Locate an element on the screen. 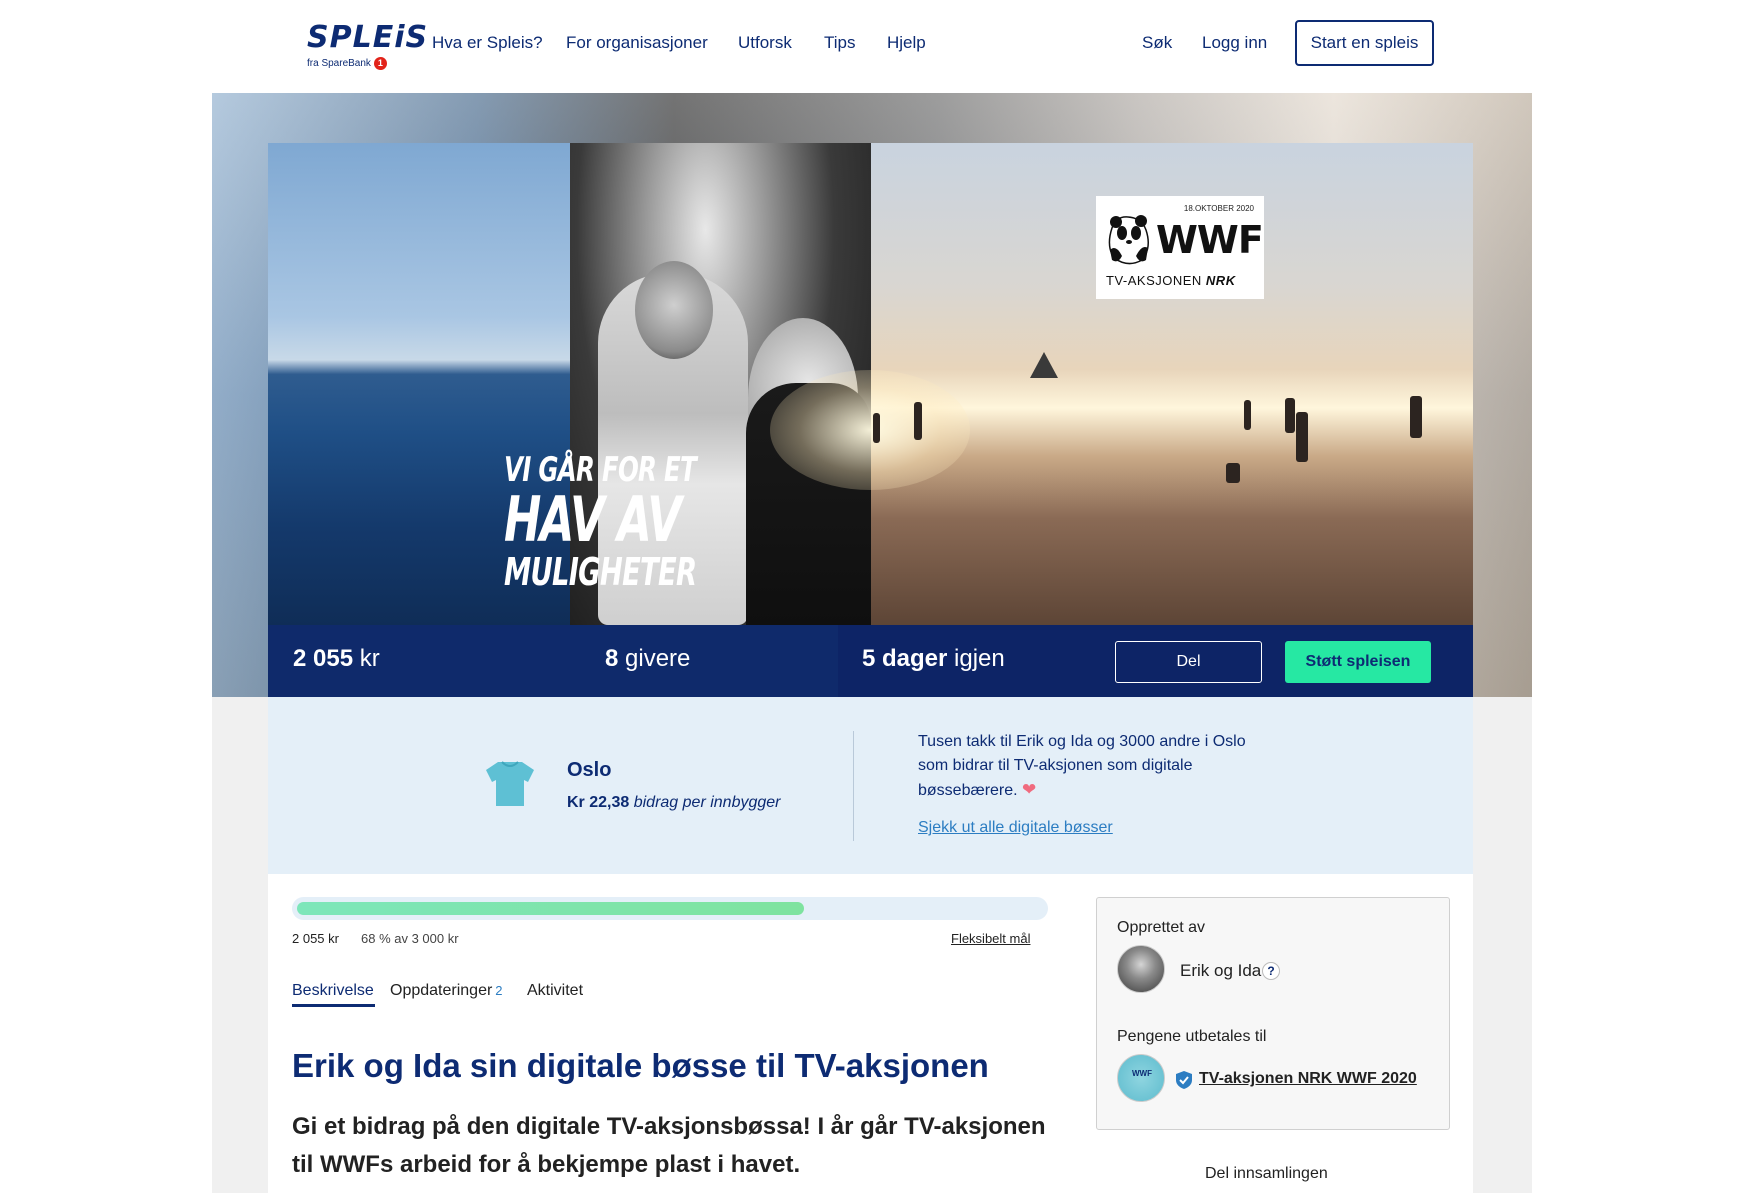 The image size is (1738, 1193). login-link: Logg inn is located at coordinates (1234, 43).